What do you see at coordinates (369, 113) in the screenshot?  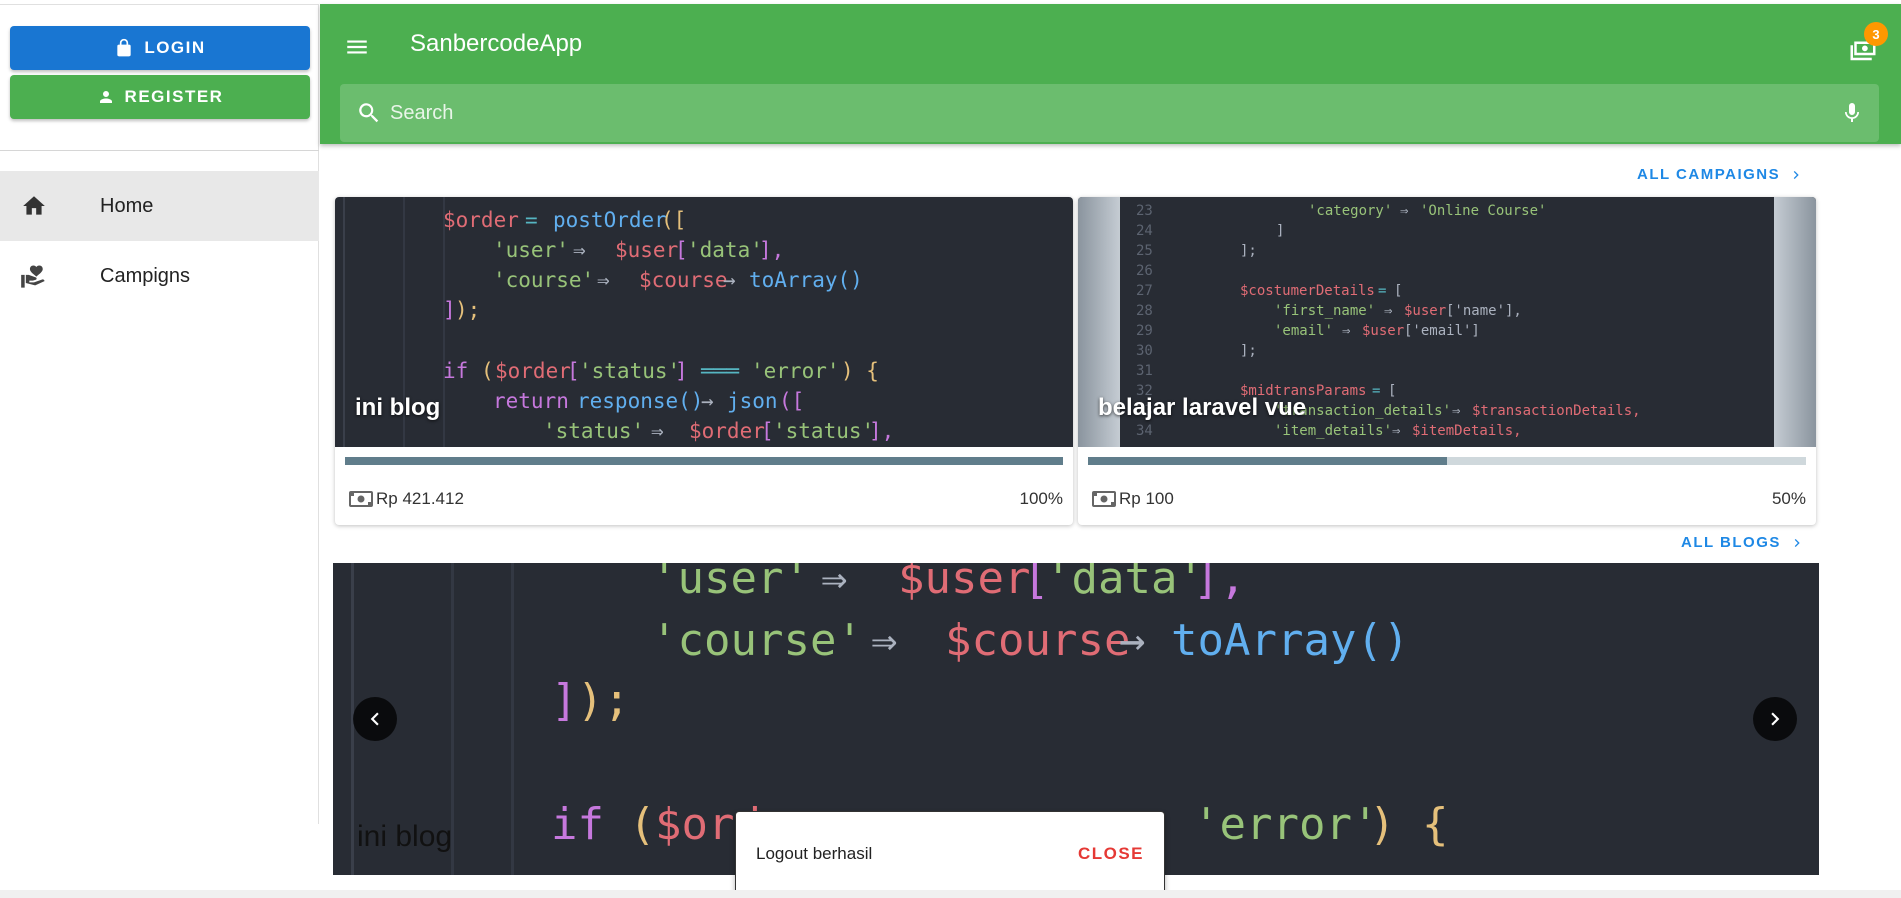 I see `search-icon` at bounding box center [369, 113].